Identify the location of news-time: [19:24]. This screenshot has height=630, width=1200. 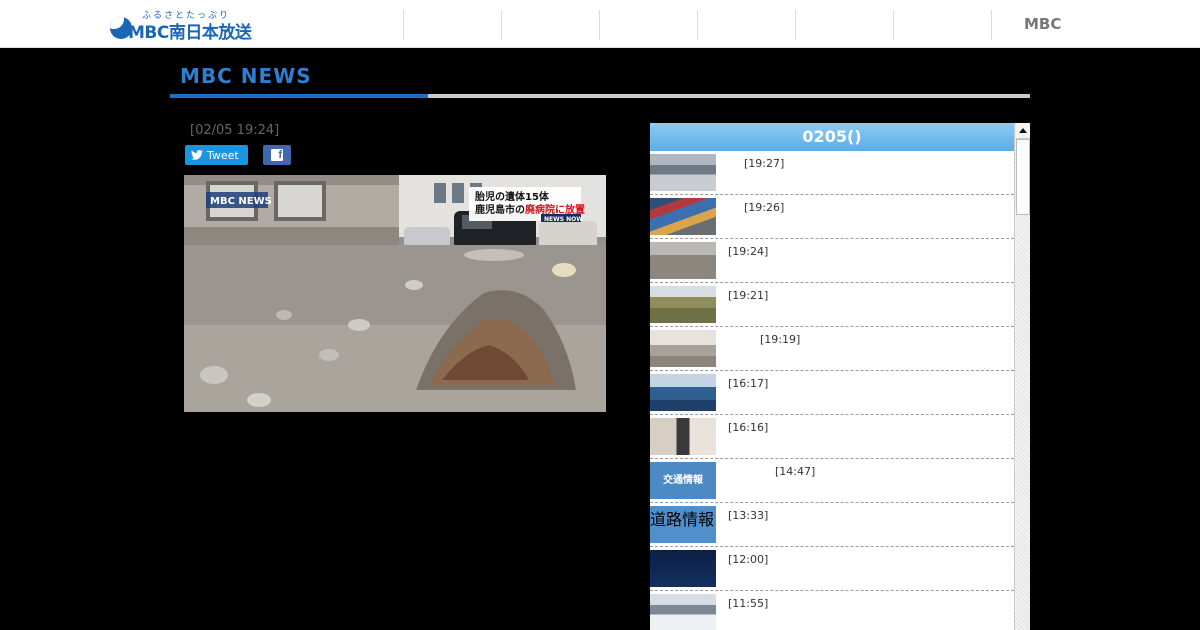
(748, 251).